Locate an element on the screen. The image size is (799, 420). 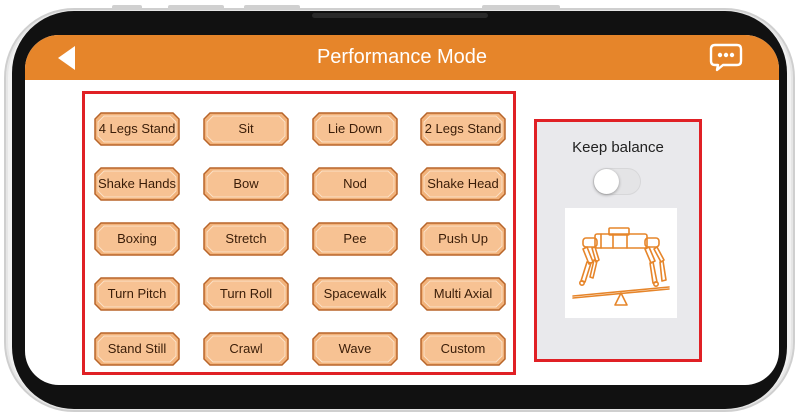
chat-button is located at coordinates (726, 57).